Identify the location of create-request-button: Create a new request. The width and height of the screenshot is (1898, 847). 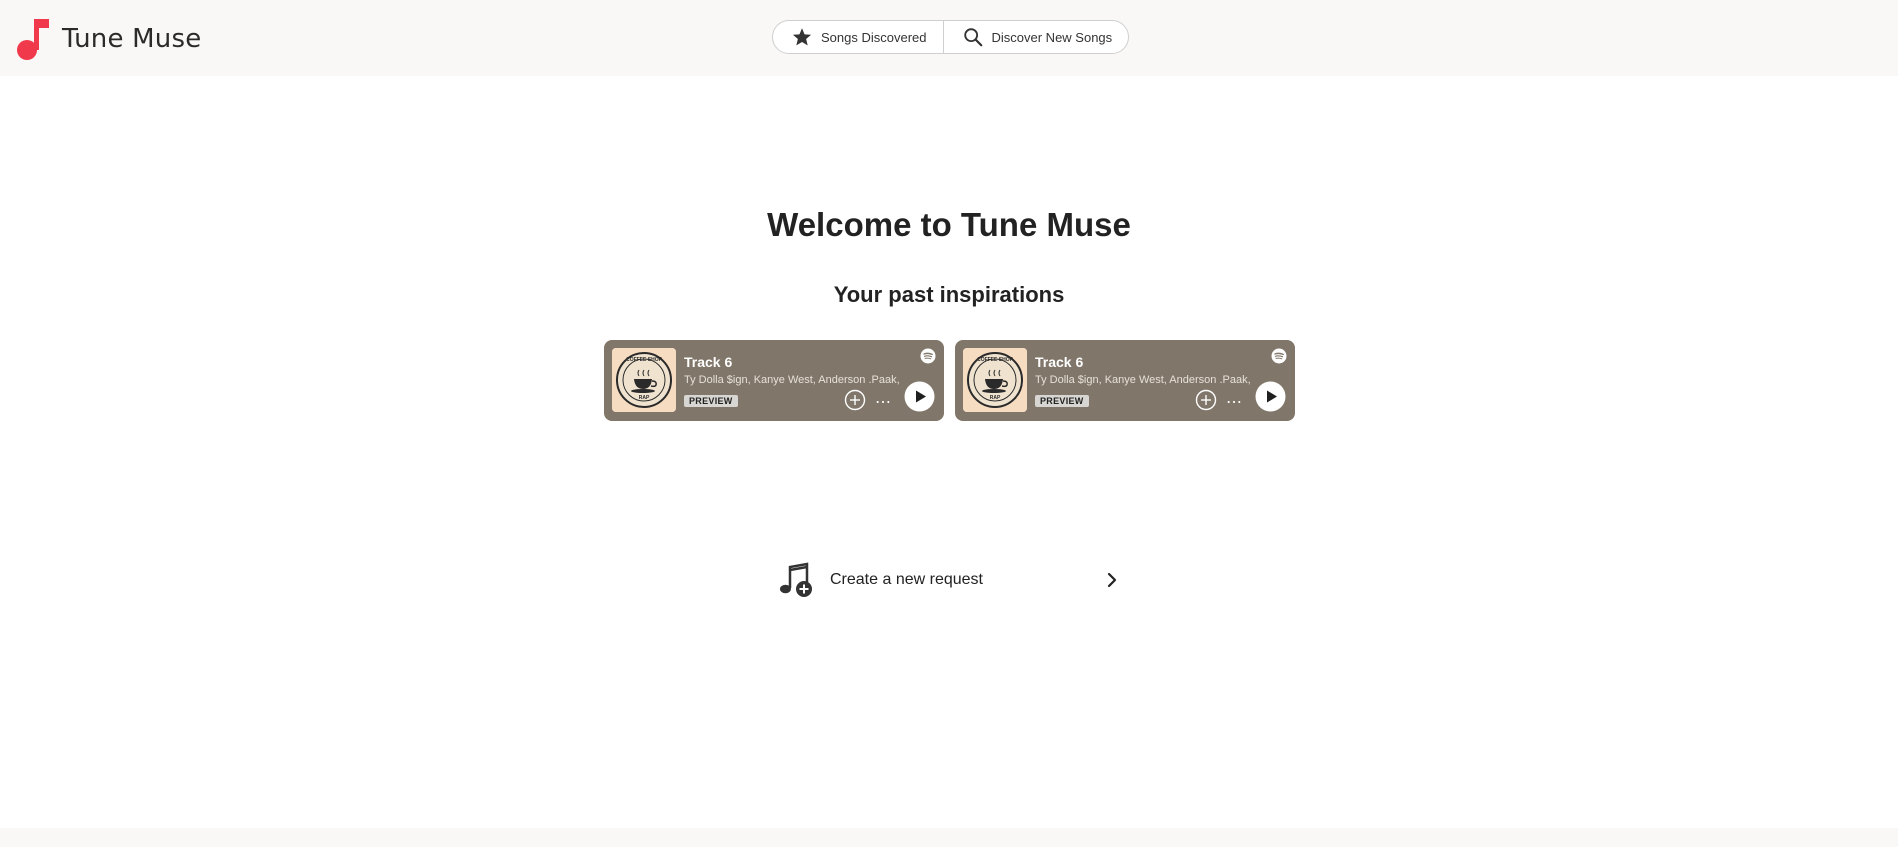
(949, 580).